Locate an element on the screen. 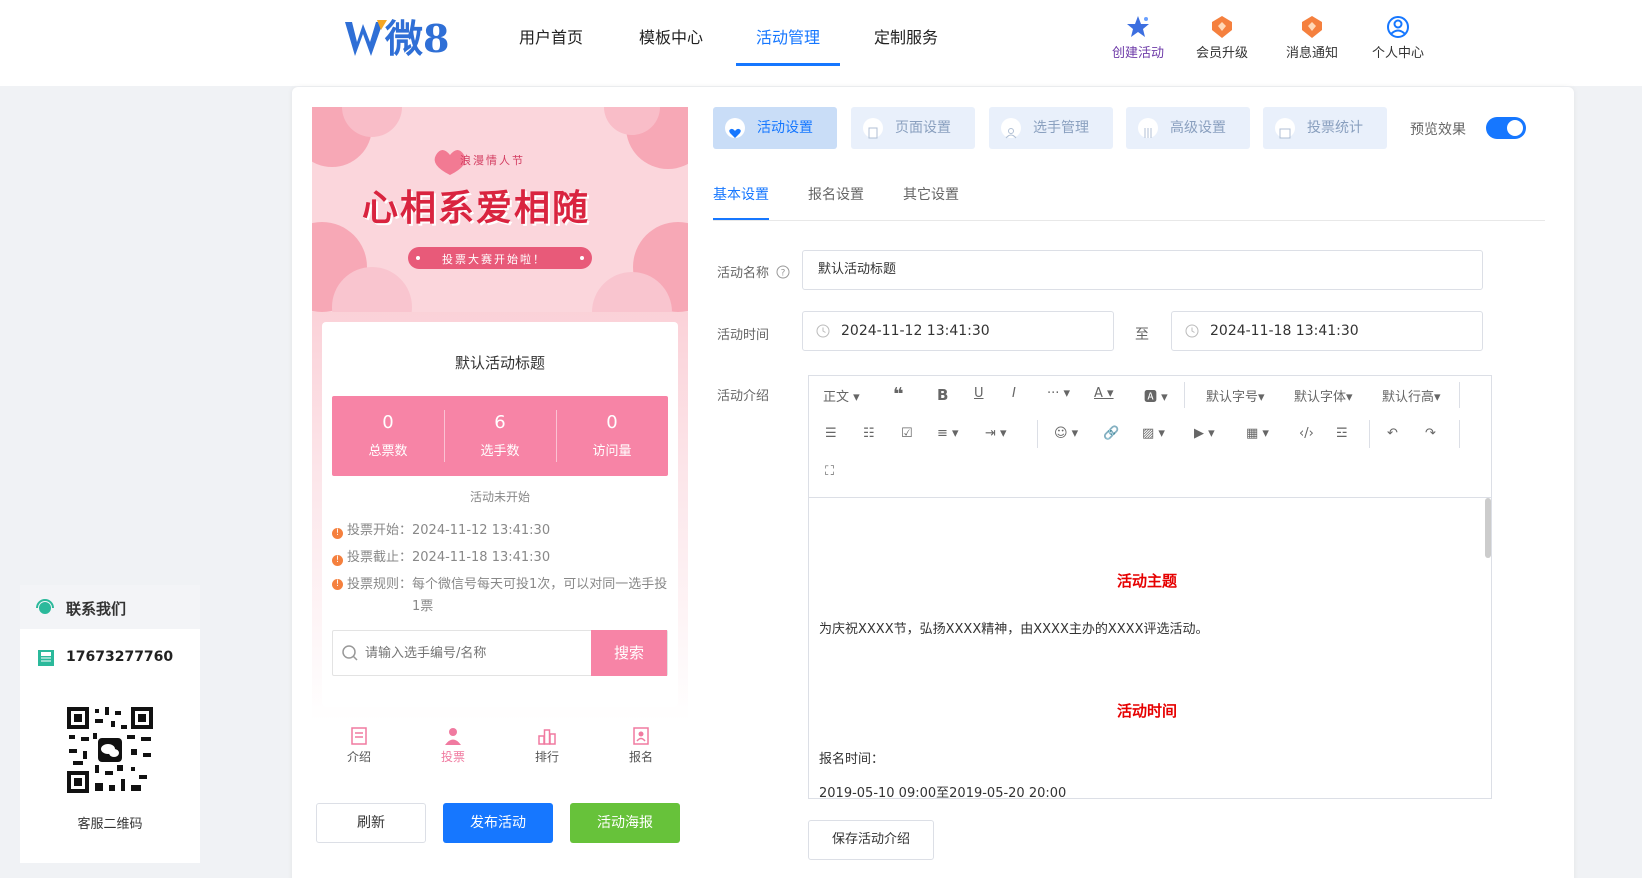 The image size is (1642, 878). paragraph-format-dropdown: 正文 ▾ is located at coordinates (841, 395).